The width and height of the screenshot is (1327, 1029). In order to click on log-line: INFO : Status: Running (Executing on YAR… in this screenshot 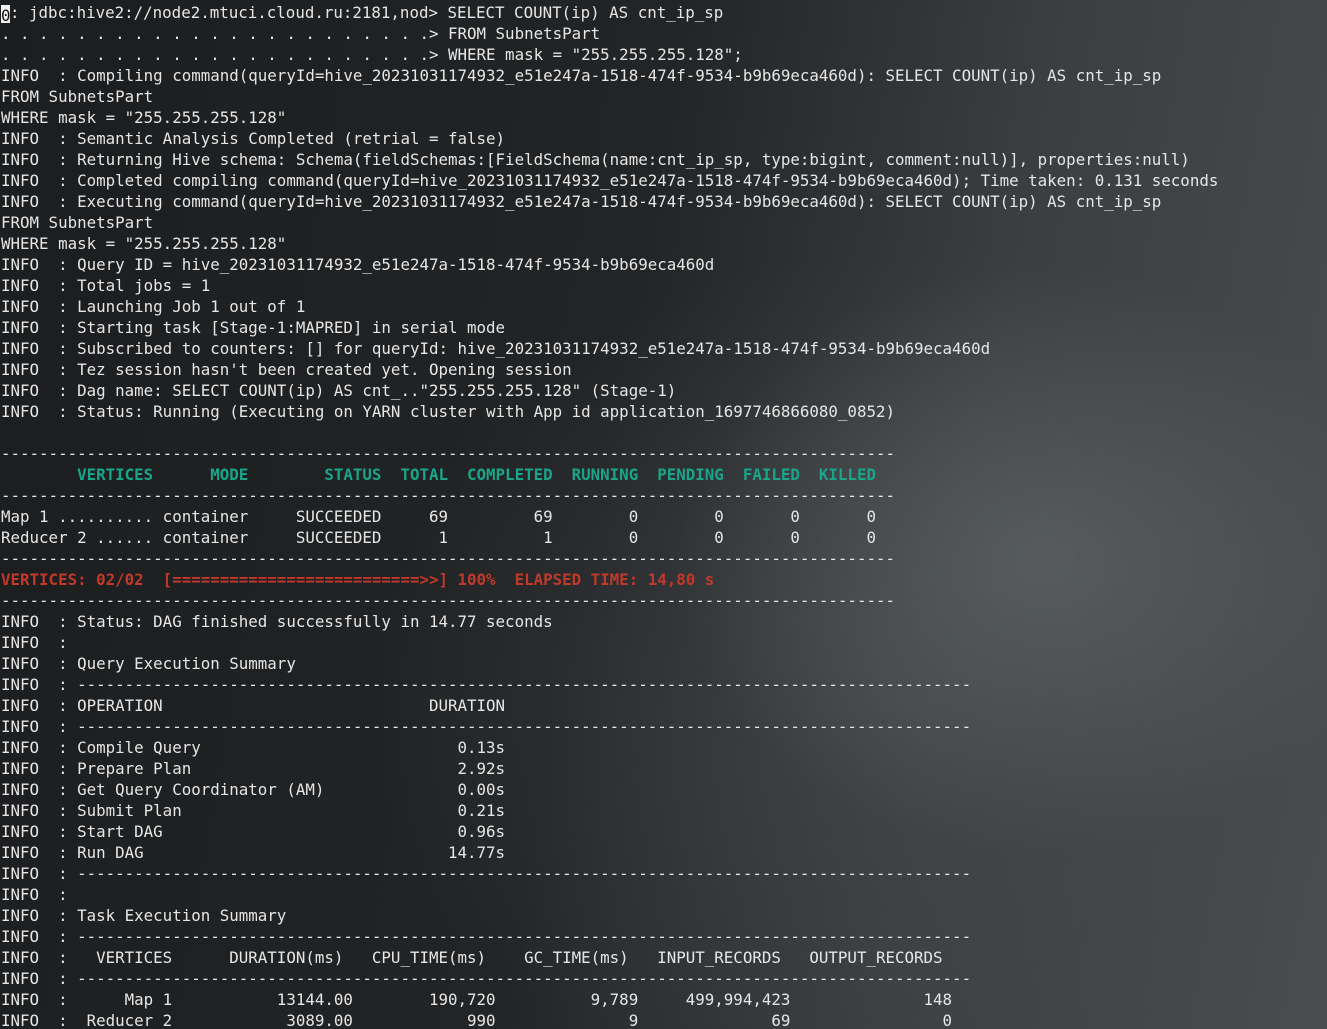, I will do `click(448, 411)`.